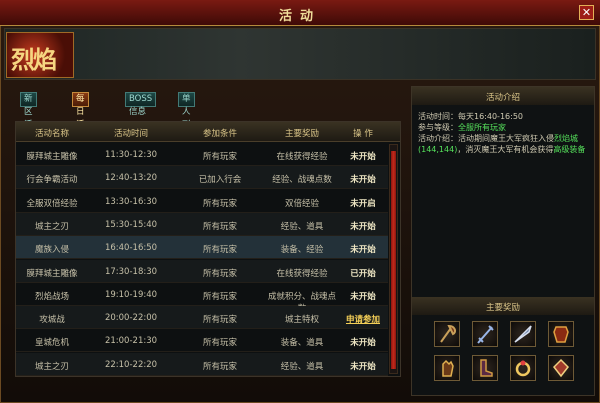 Image resolution: width=600 pixels, height=403 pixels. What do you see at coordinates (131, 201) in the screenshot?
I see `cell-time: 13:30-16:30` at bounding box center [131, 201].